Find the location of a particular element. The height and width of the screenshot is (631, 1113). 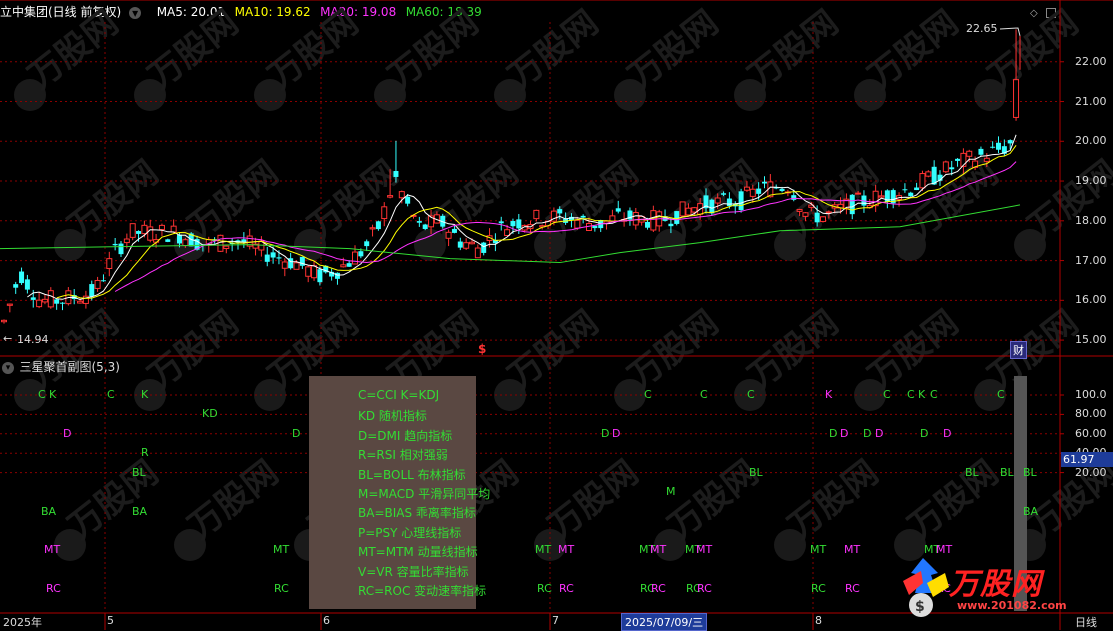

legend-item: C=CCI K=KDJ is located at coordinates (399, 395).